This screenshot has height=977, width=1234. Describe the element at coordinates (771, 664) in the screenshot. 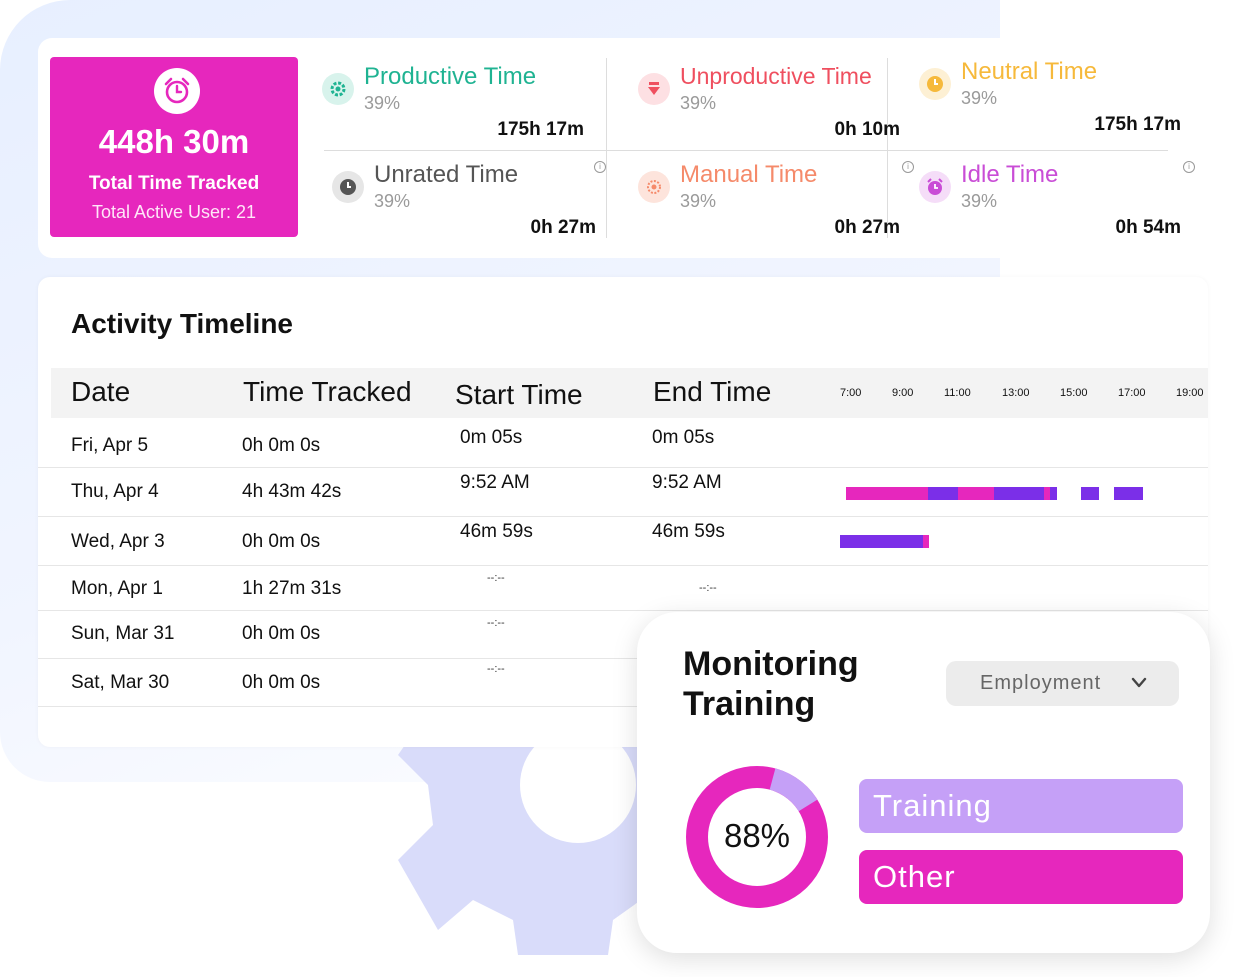

I see `monitoring-title-line1: Monitoring` at that location.